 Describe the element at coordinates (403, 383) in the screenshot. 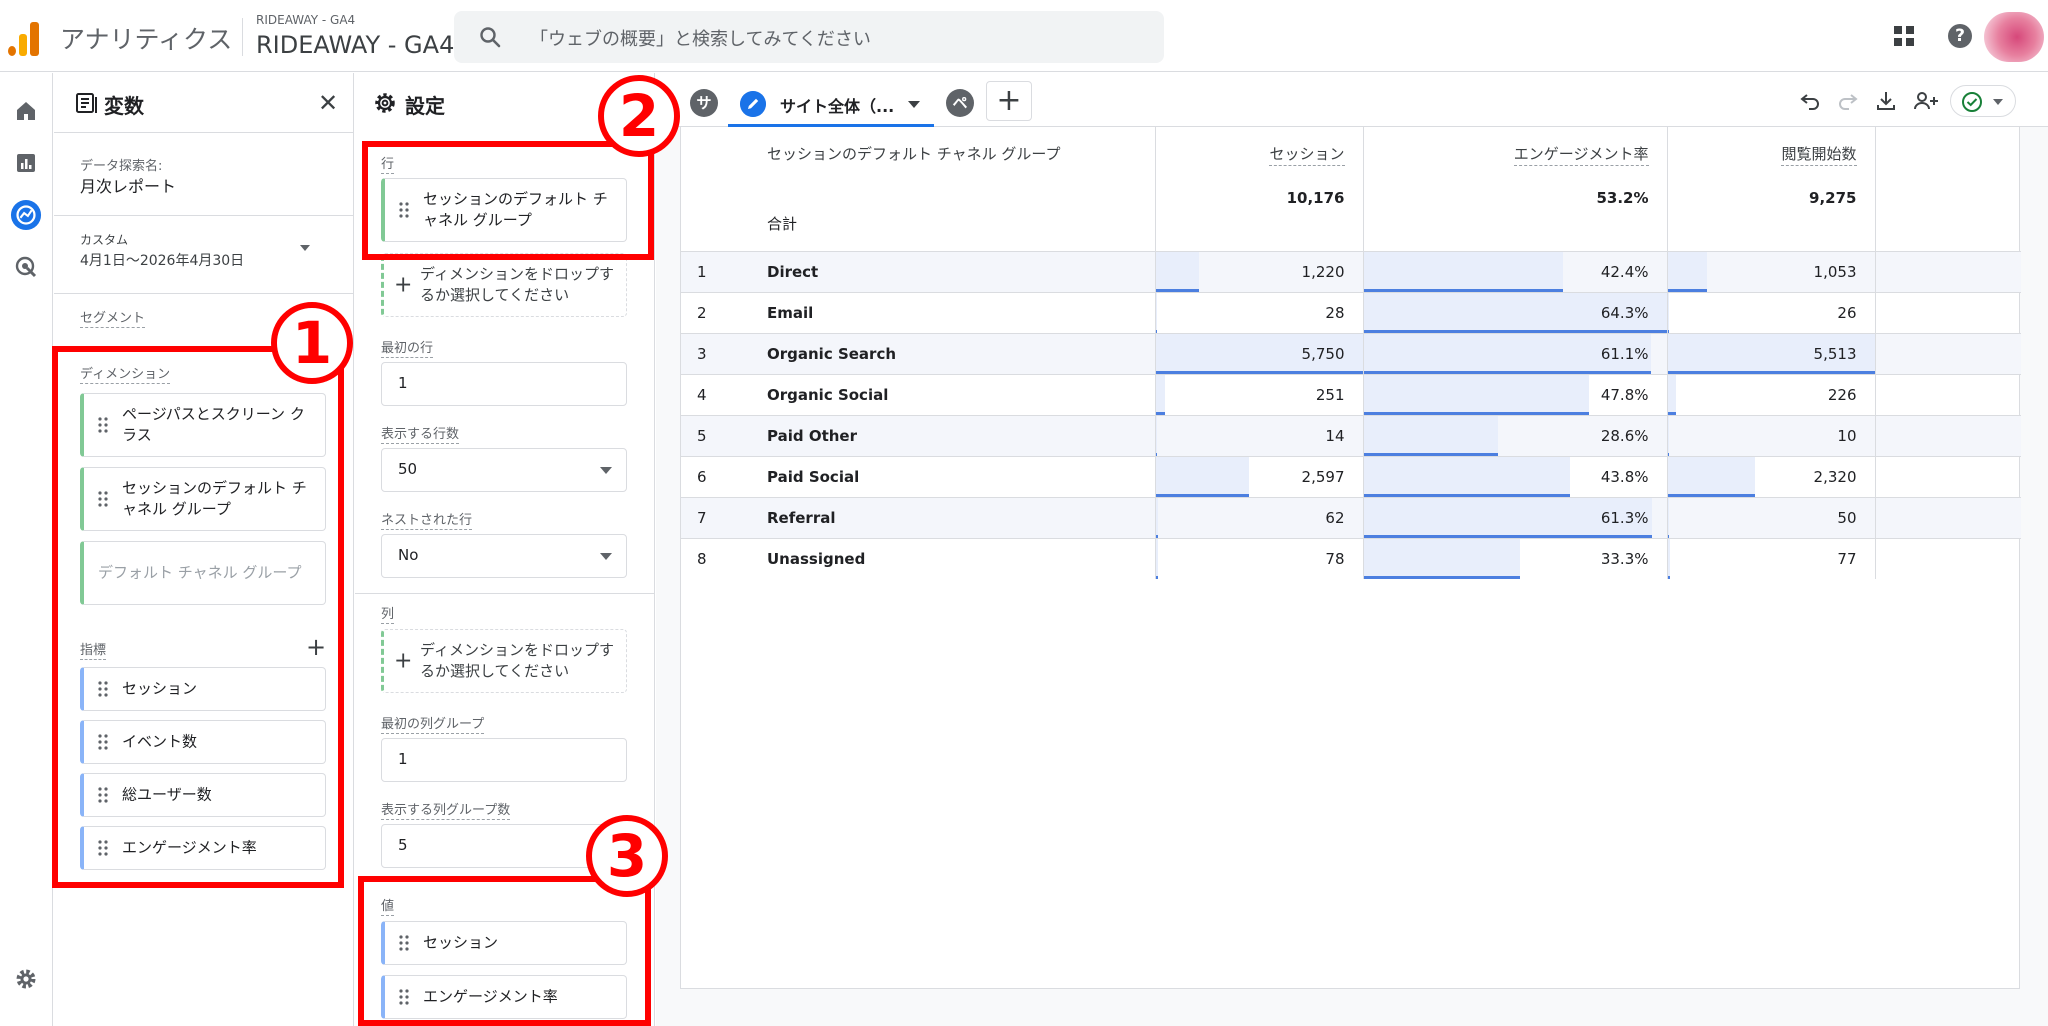

I see `first-row-value: 1` at that location.